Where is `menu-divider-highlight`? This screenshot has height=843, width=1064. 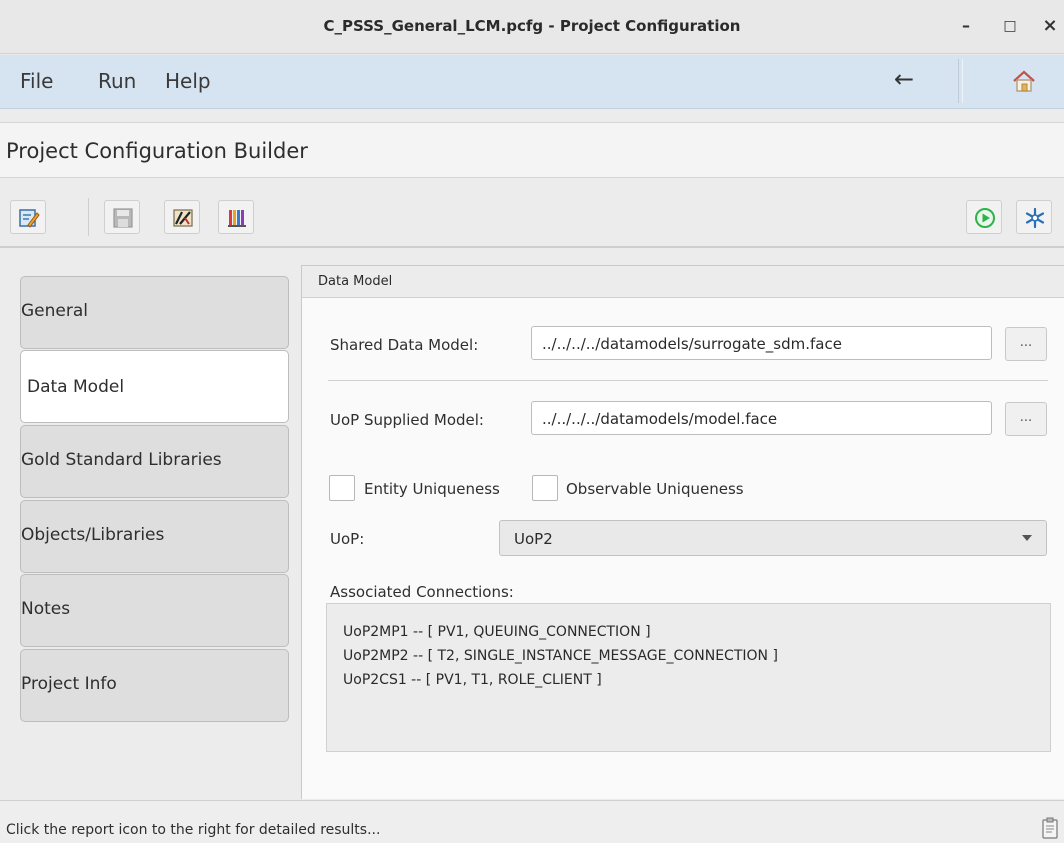
menu-divider-highlight is located at coordinates (962, 81).